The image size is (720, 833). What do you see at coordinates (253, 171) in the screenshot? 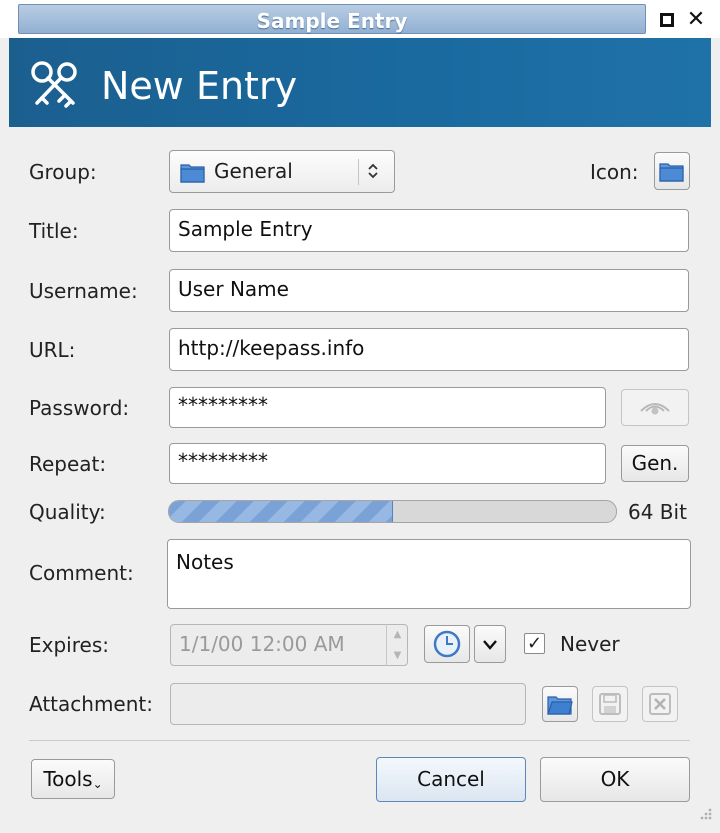
I see `group-value: General` at bounding box center [253, 171].